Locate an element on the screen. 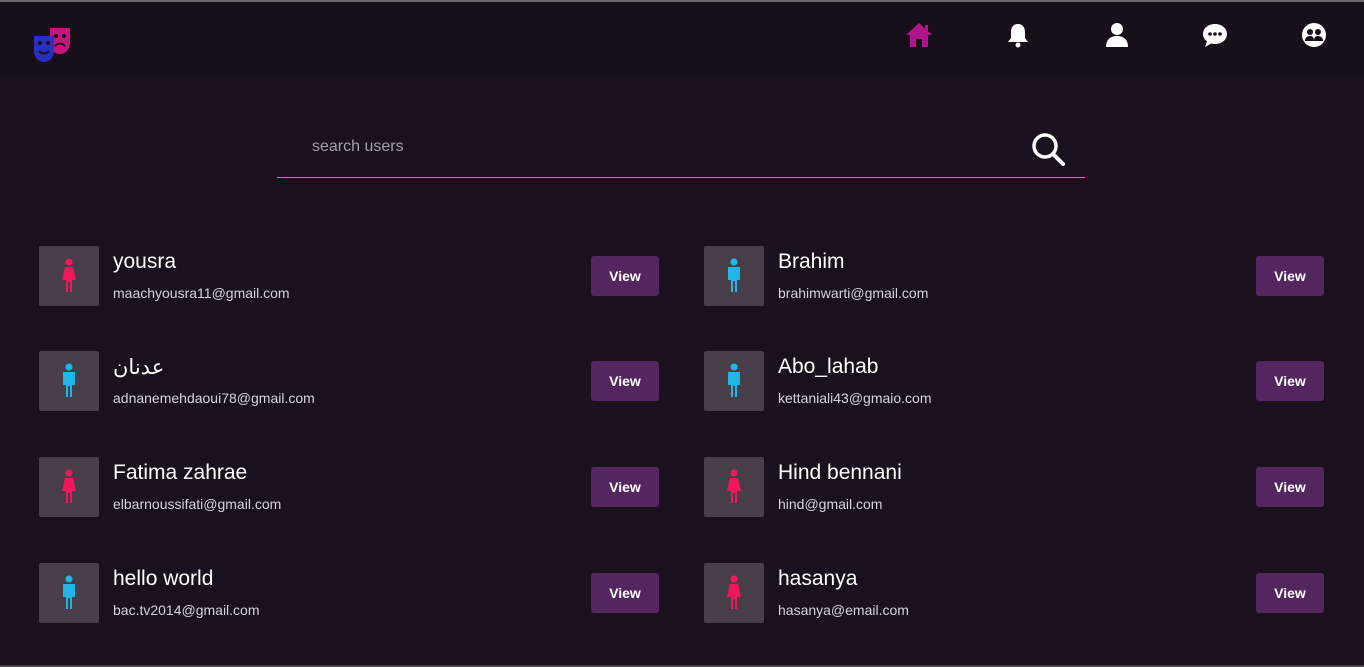 This screenshot has width=1364, height=667. user-card: hasanya hasanya@email.com View is located at coordinates (1014, 594).